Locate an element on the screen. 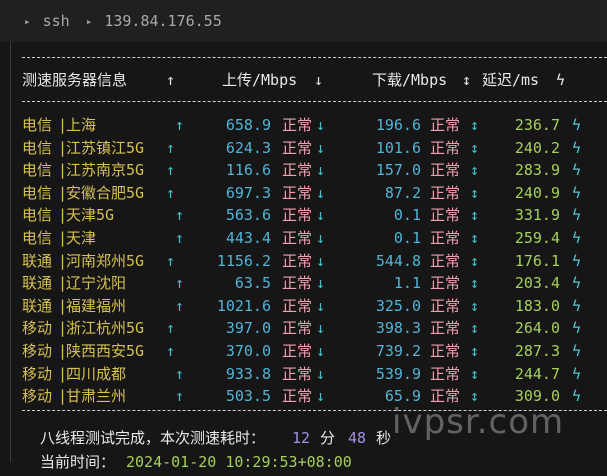 The height and width of the screenshot is (476, 607). row-upload: 563.6 is located at coordinates (248, 215).